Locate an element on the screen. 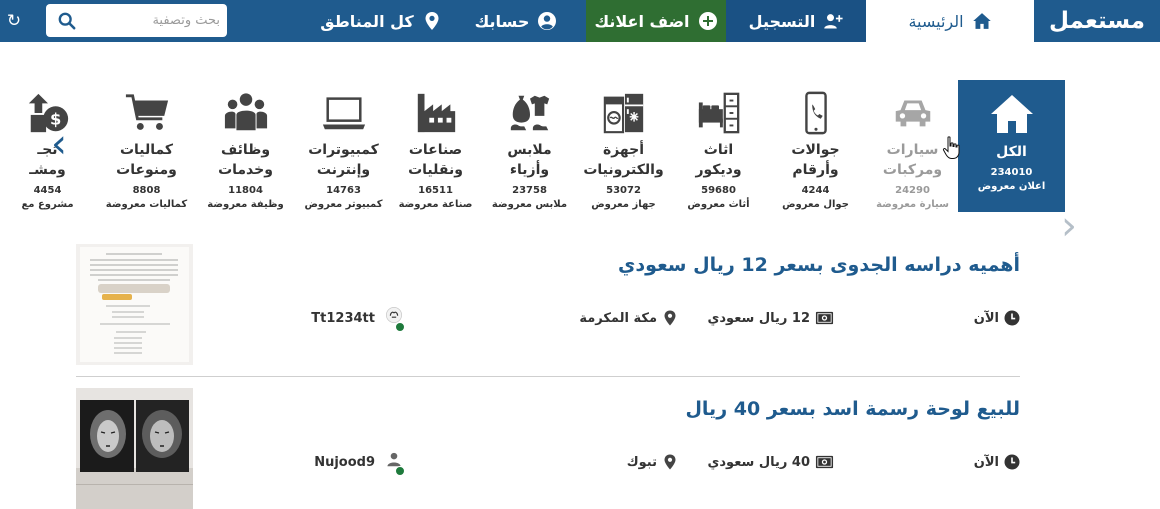 This screenshot has height=509, width=1160. listing-time: الآن is located at coordinates (997, 318).